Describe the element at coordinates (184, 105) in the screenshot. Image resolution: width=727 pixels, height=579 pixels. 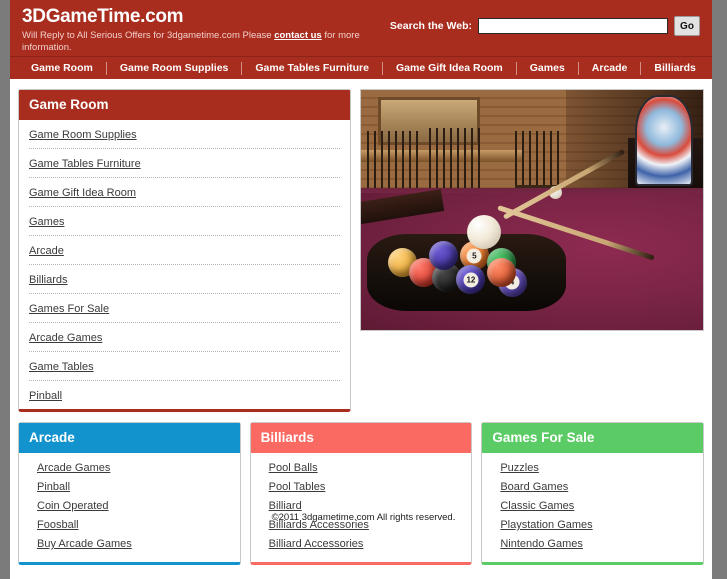
I see `game-room-panel-title: Game Room` at that location.